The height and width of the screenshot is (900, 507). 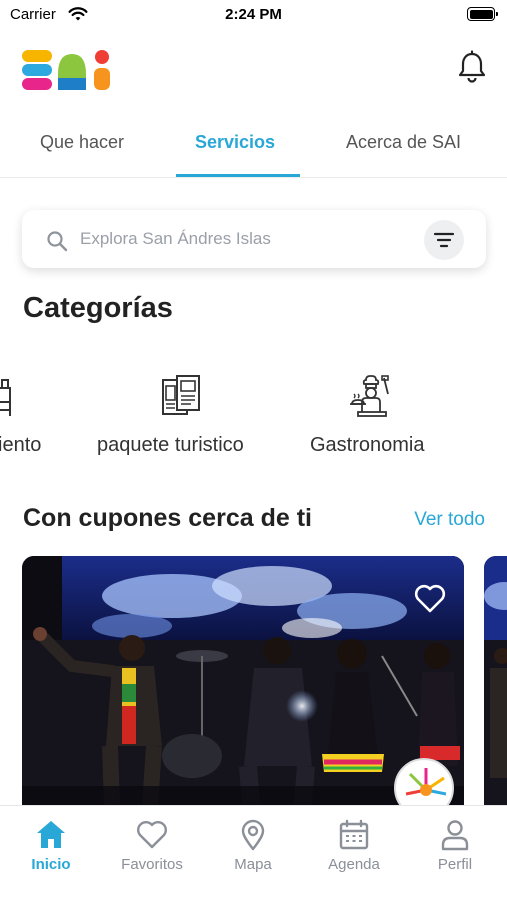 I want to click on see-all-link: Ver todo, so click(x=449, y=520).